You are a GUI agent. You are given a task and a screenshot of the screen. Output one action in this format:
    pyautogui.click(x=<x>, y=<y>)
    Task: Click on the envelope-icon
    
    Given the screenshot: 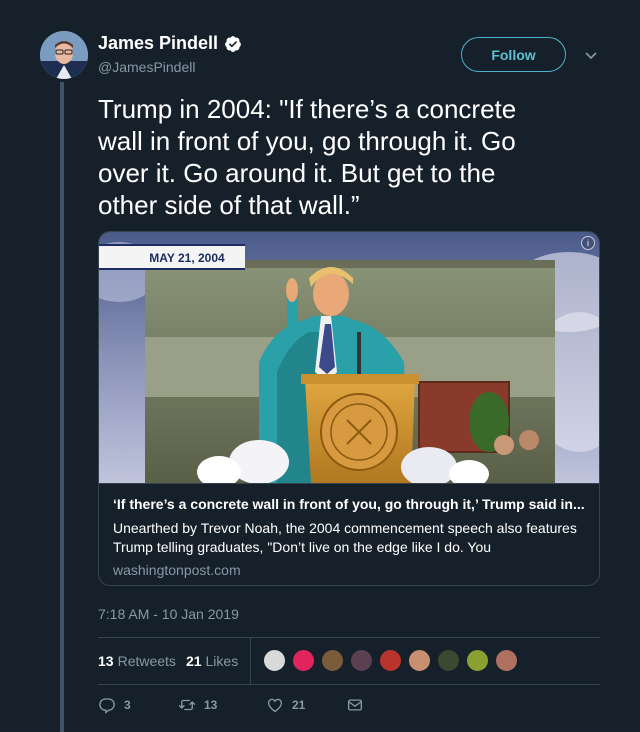 What is the action you would take?
    pyautogui.click(x=355, y=705)
    